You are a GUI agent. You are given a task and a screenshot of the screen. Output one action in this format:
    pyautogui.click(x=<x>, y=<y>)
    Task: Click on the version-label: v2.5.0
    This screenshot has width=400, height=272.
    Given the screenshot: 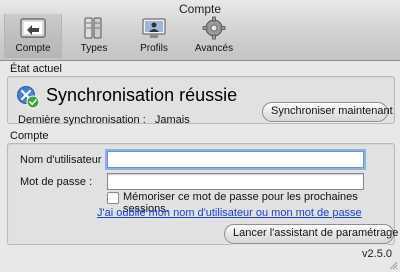 What is the action you would take?
    pyautogui.click(x=377, y=254)
    